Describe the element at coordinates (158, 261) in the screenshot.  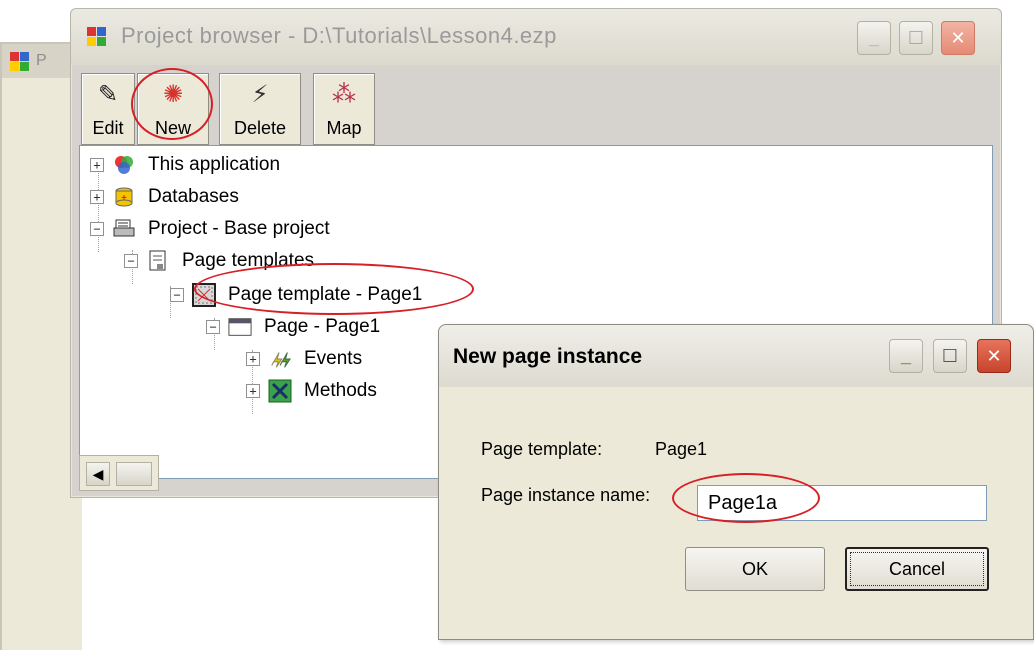
I see `page-templates-icon` at that location.